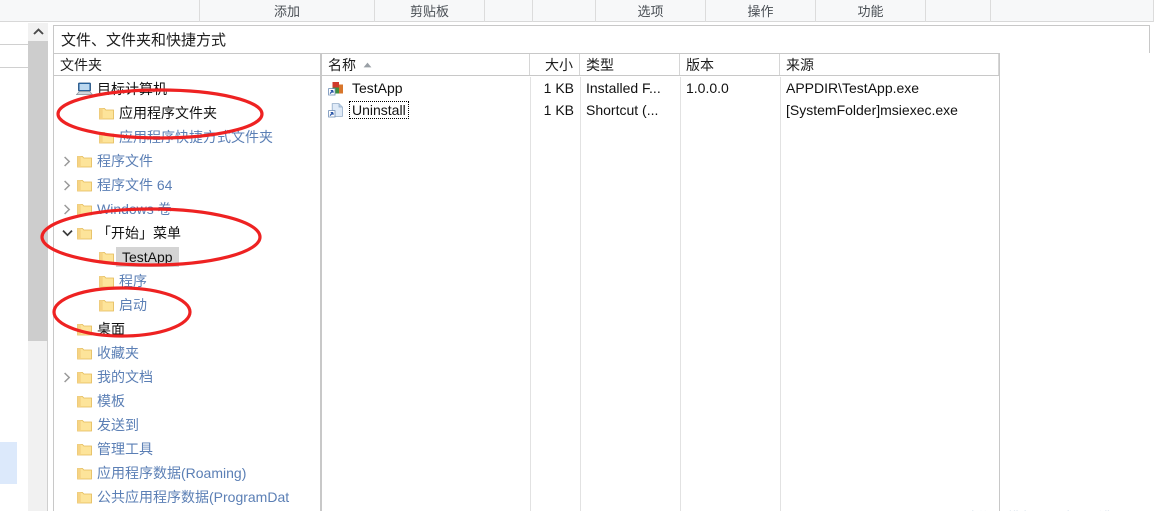 This screenshot has width=1154, height=511. Describe the element at coordinates (287, 11) in the screenshot. I see `ribbon-tab-1: 添加` at that location.